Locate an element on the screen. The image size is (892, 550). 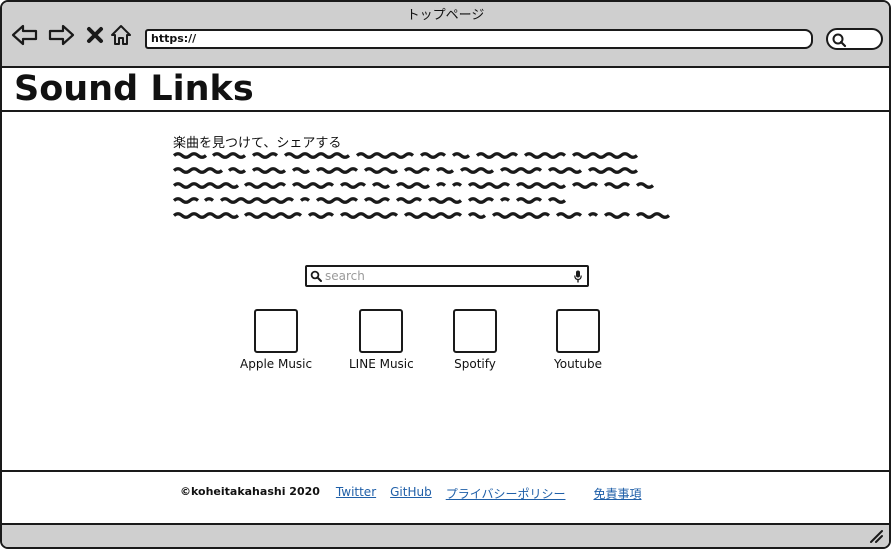
site-title: Sound Links is located at coordinates (134, 89).